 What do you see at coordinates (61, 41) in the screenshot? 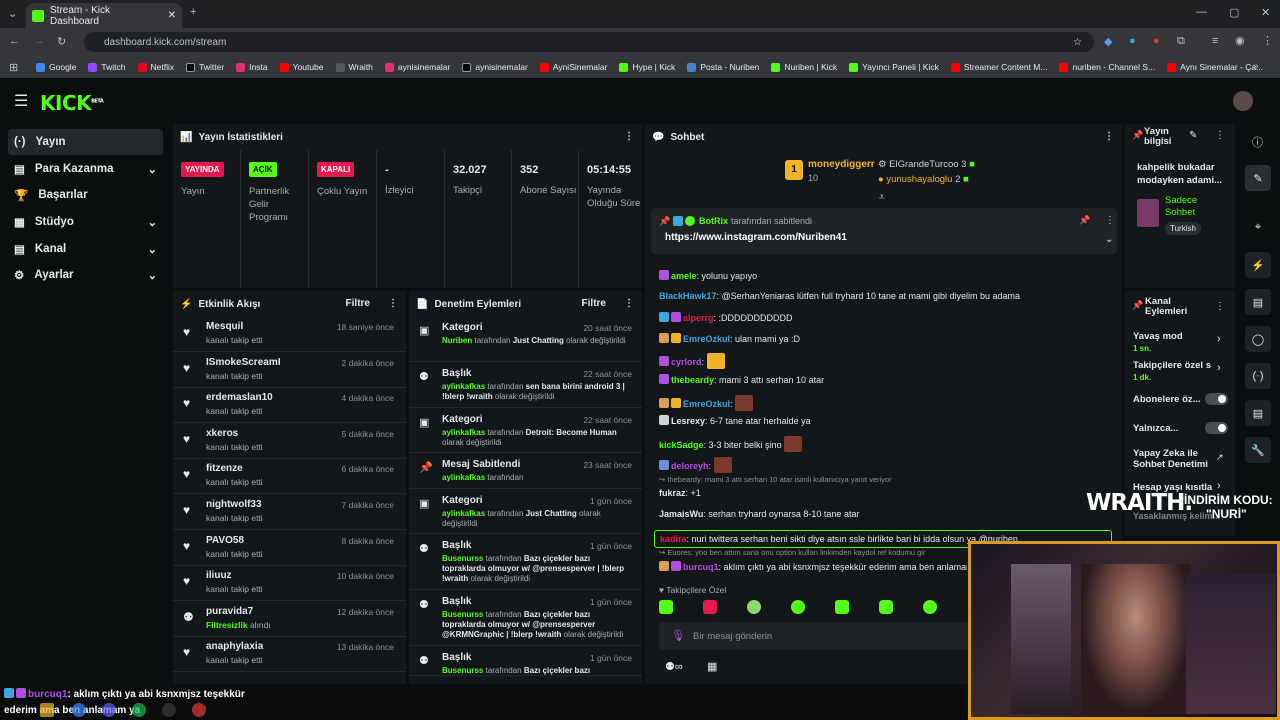
I see `reload-icon: ↻` at bounding box center [61, 41].